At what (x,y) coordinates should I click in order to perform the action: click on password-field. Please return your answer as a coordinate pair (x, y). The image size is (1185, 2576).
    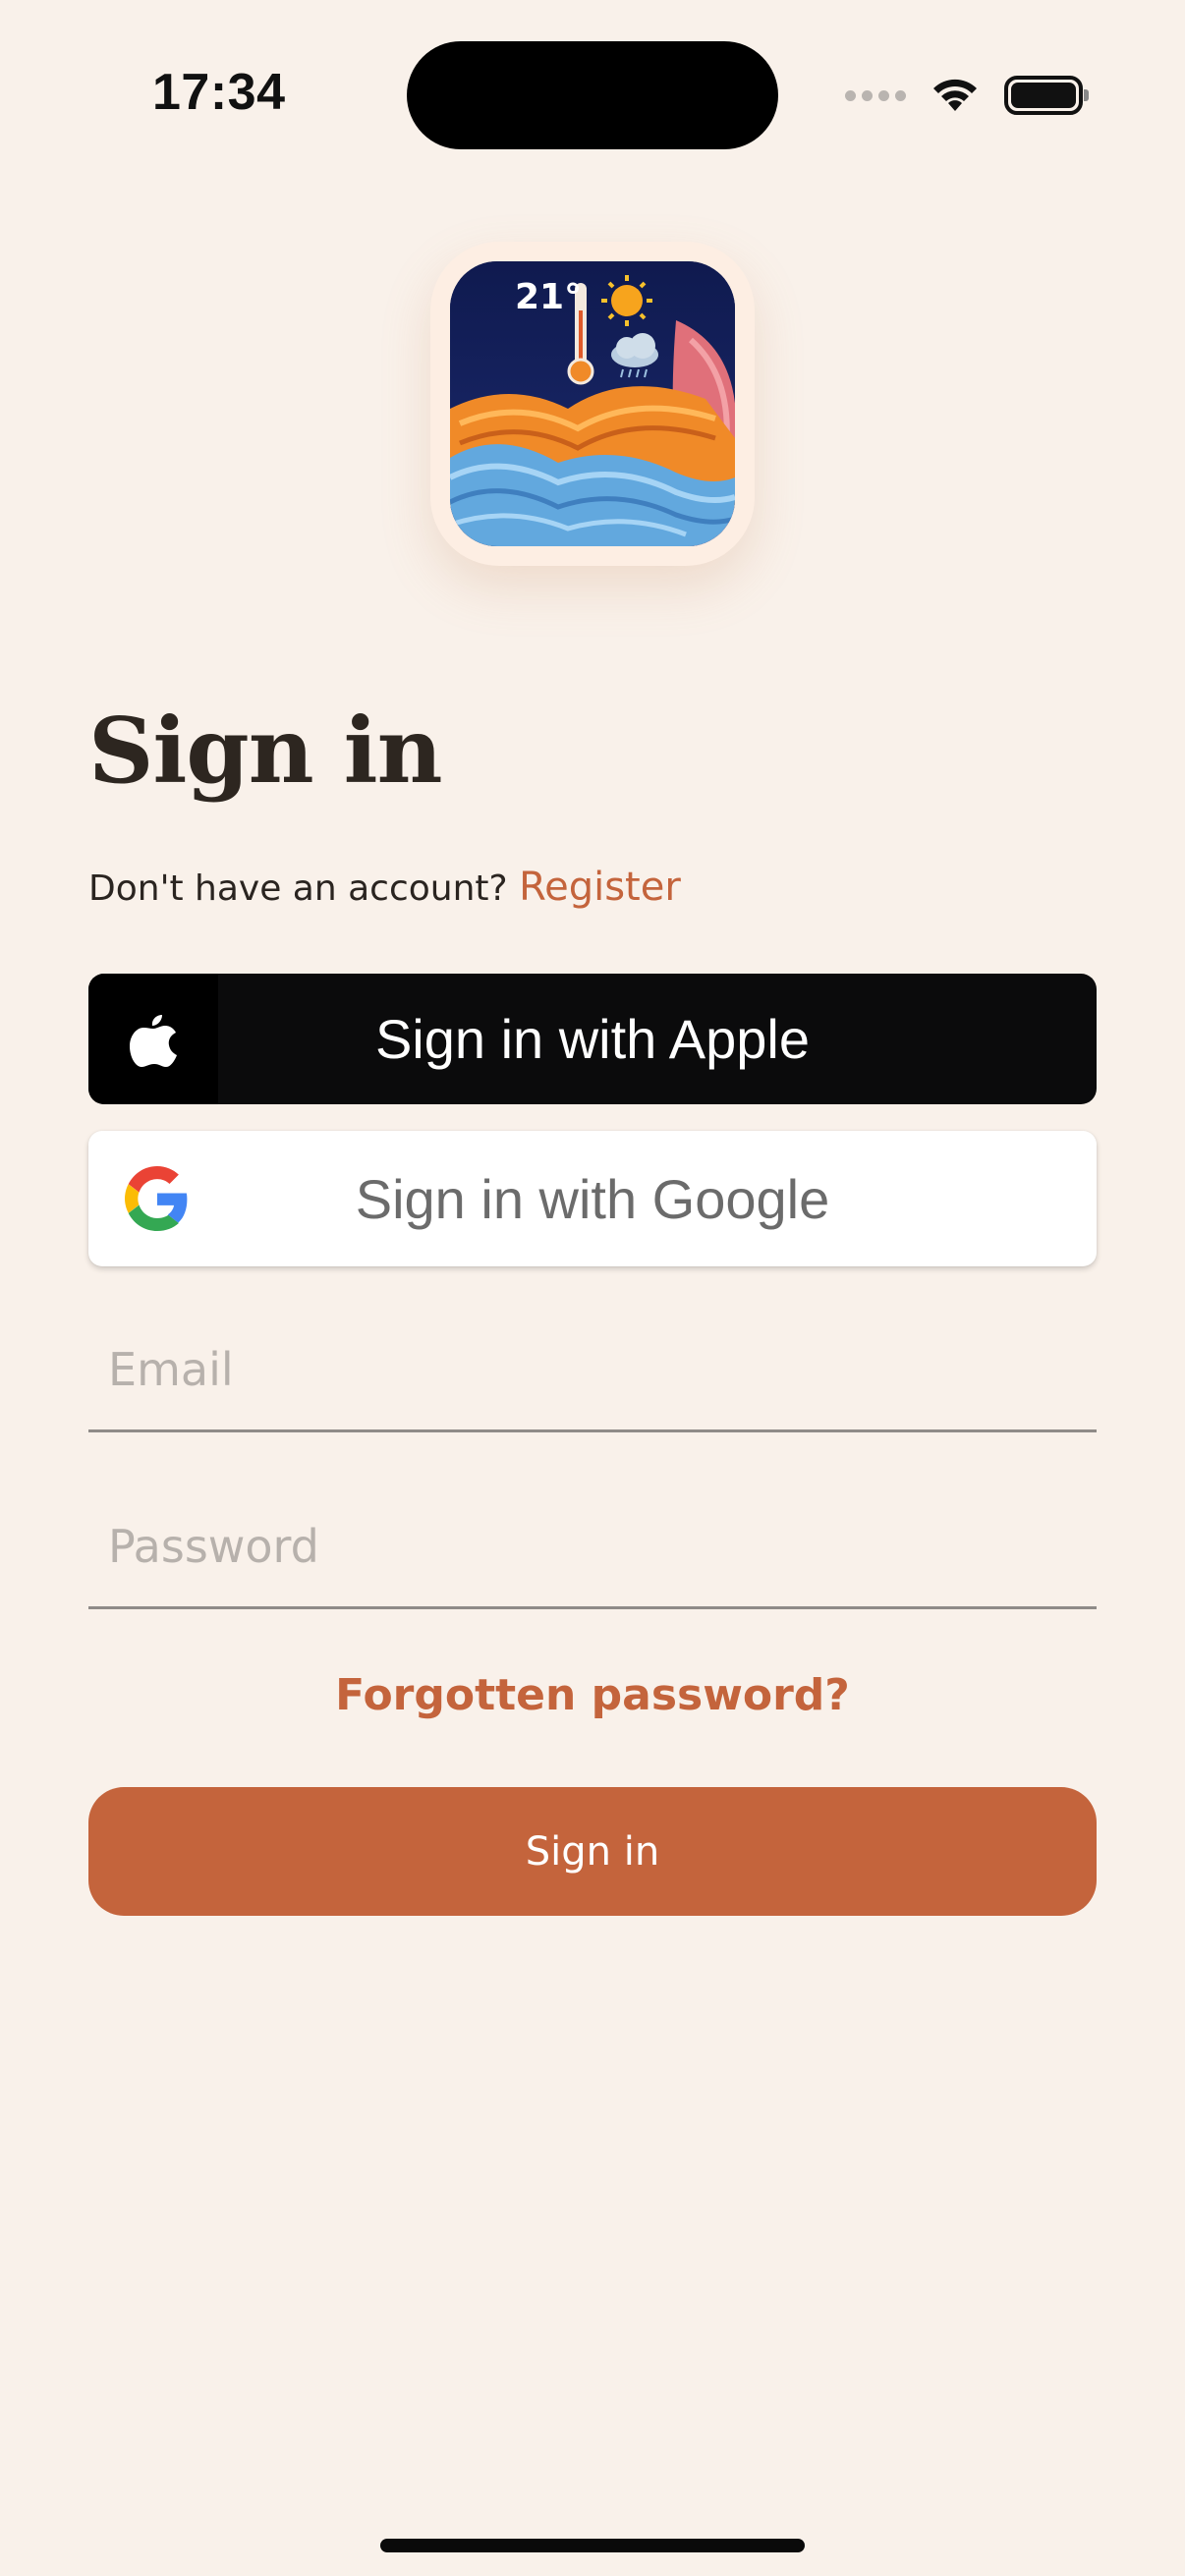
    Looking at the image, I should click on (592, 1550).